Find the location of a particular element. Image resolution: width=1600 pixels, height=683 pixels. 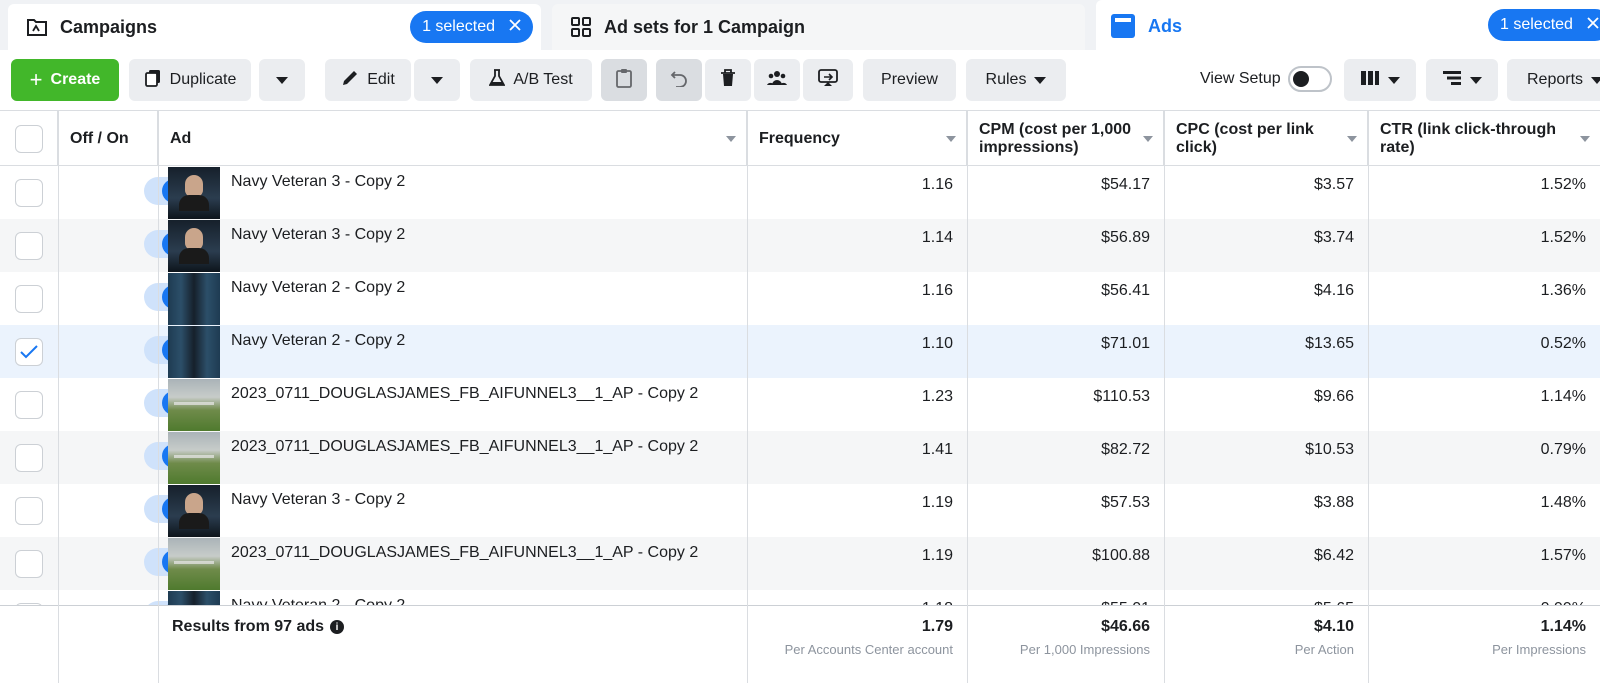

campaigns-selected-pill: 1 selected is located at coordinates (471, 27).